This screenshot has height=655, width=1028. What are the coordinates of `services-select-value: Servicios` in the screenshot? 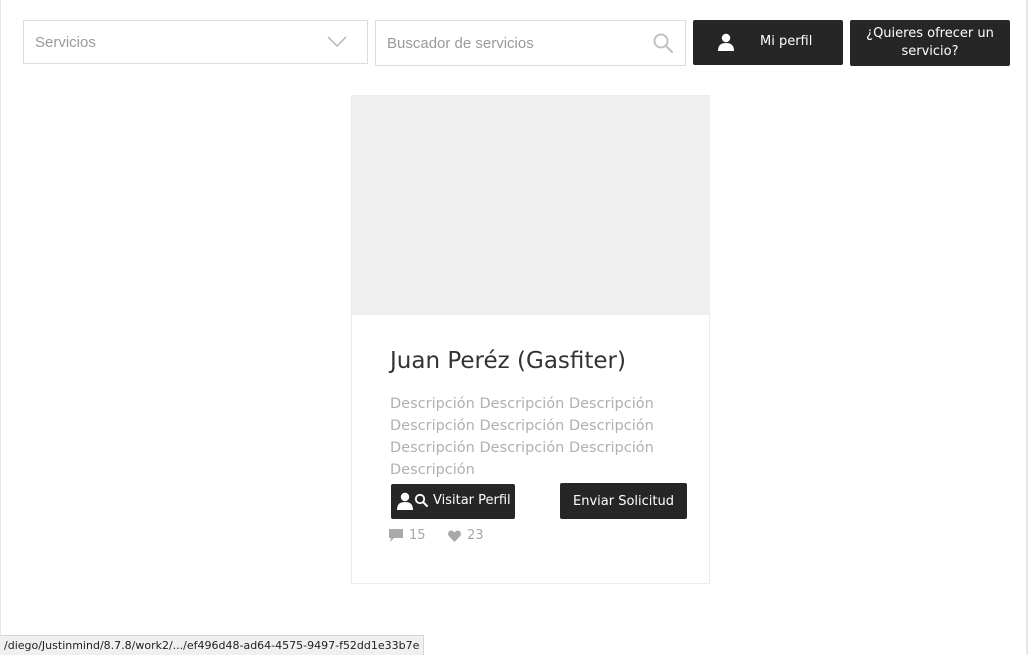 It's located at (65, 42).